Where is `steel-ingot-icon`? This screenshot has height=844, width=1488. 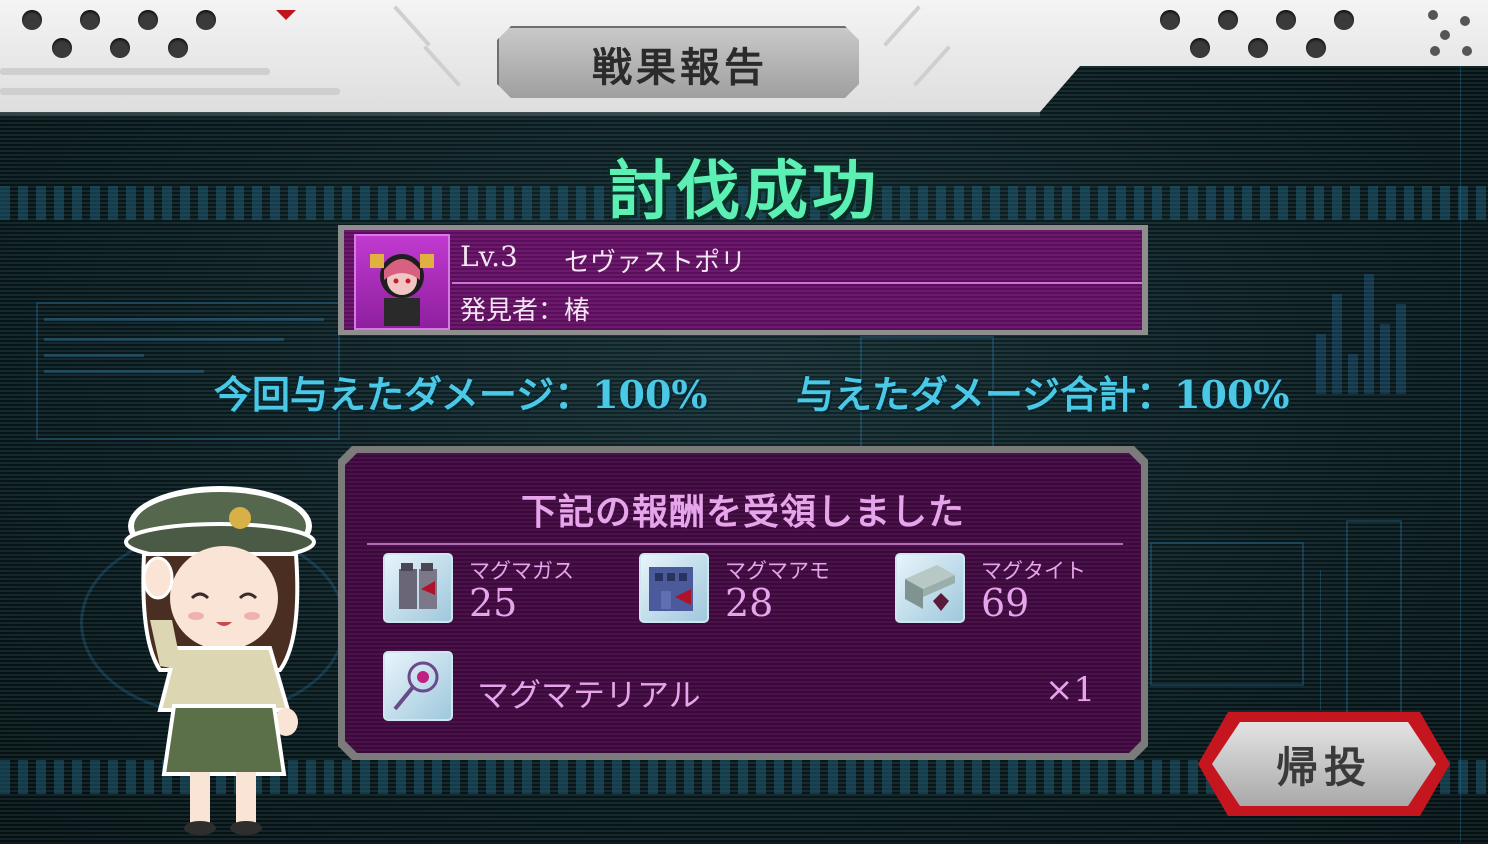
steel-ingot-icon is located at coordinates (930, 588).